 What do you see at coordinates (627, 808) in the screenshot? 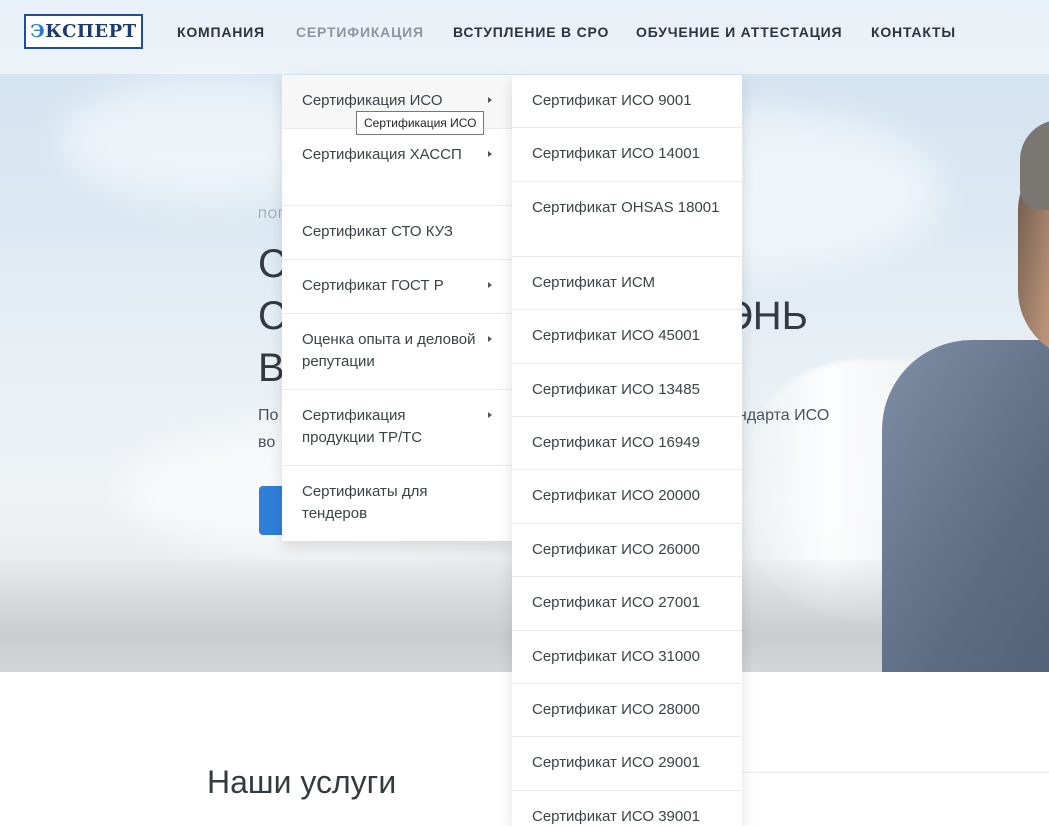
I see `iso-item: Сертификат ИСО 39001` at bounding box center [627, 808].